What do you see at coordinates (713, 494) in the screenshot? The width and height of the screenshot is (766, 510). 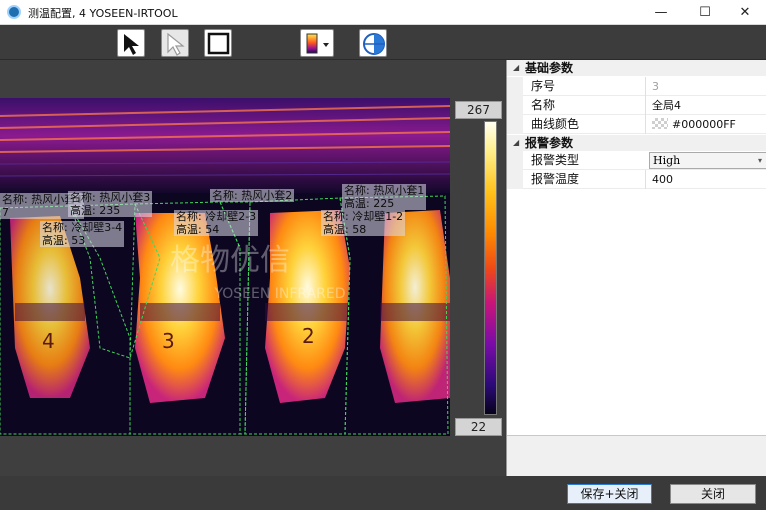 I see `close-button: 关闭` at bounding box center [713, 494].